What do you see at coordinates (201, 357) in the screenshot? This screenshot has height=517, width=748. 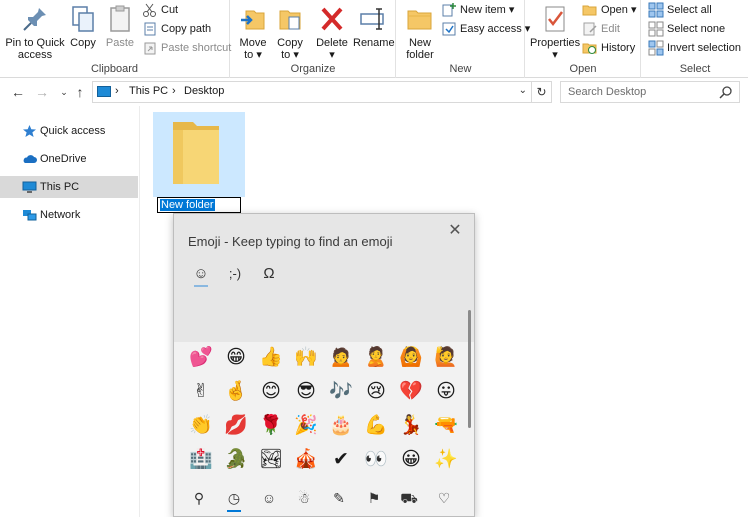 I see `emoji-cell: 💕` at bounding box center [201, 357].